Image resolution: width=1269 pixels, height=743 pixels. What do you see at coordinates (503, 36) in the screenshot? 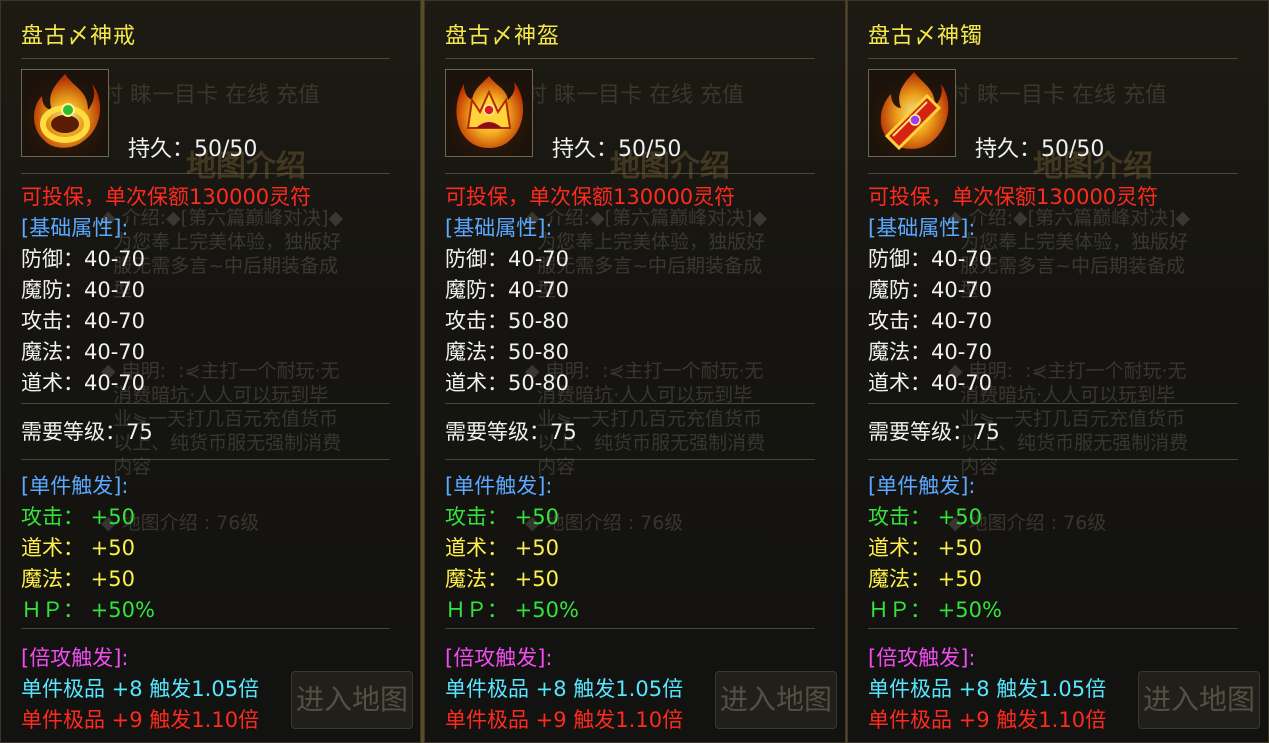
I see `item-name: 盘古〆神盔` at bounding box center [503, 36].